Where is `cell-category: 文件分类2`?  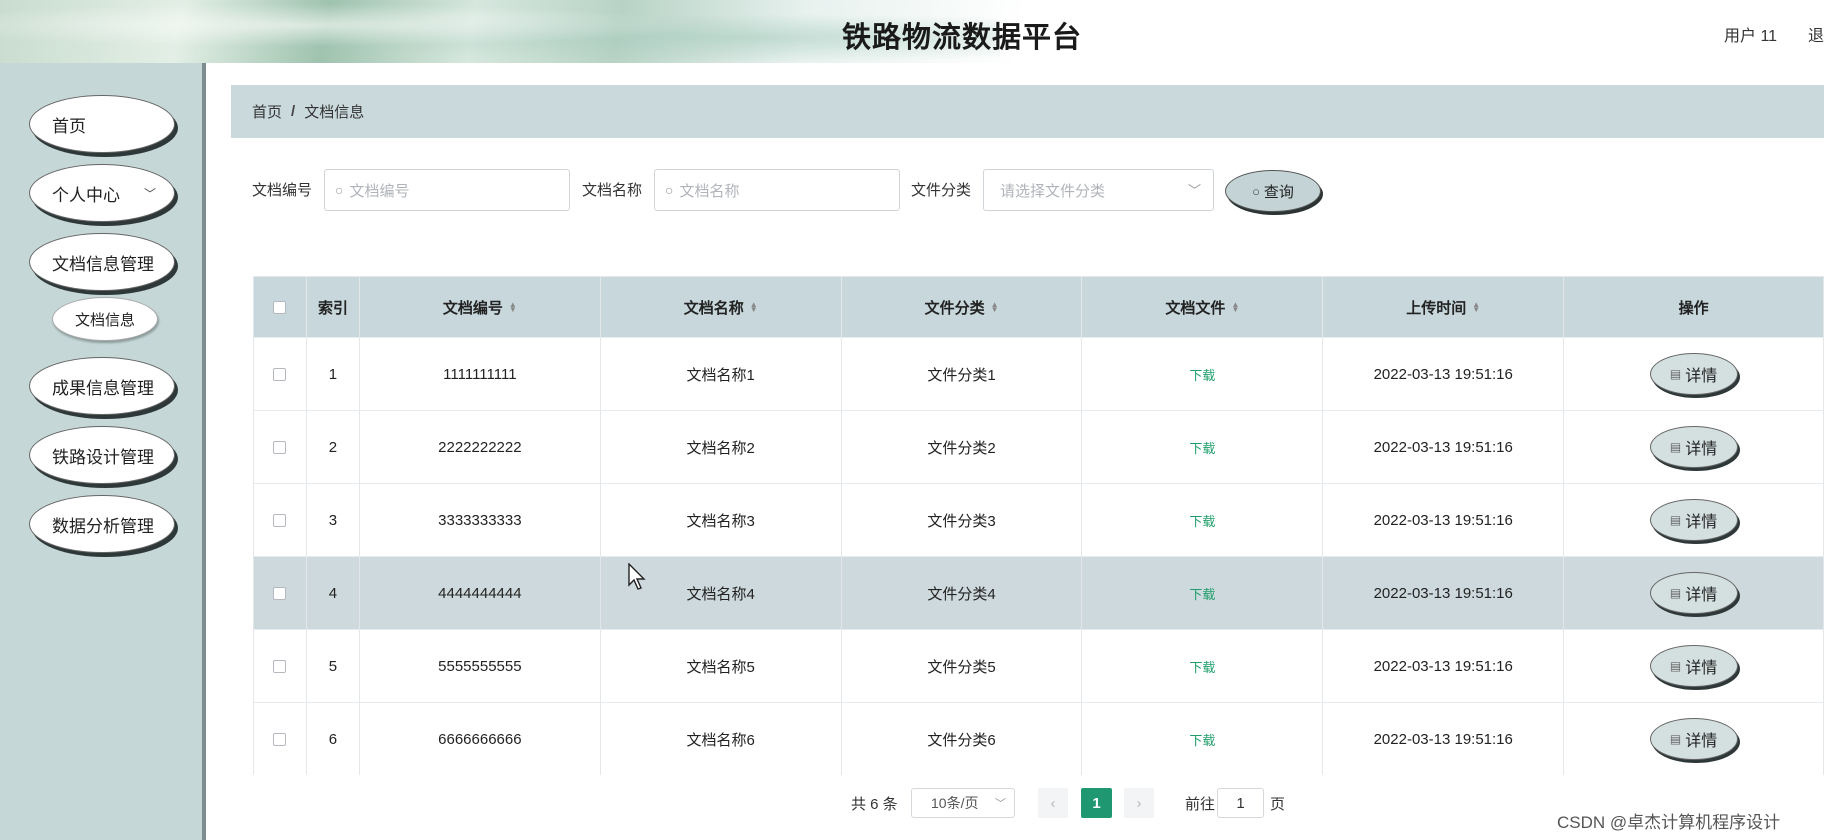 cell-category: 文件分类2 is located at coordinates (962, 447).